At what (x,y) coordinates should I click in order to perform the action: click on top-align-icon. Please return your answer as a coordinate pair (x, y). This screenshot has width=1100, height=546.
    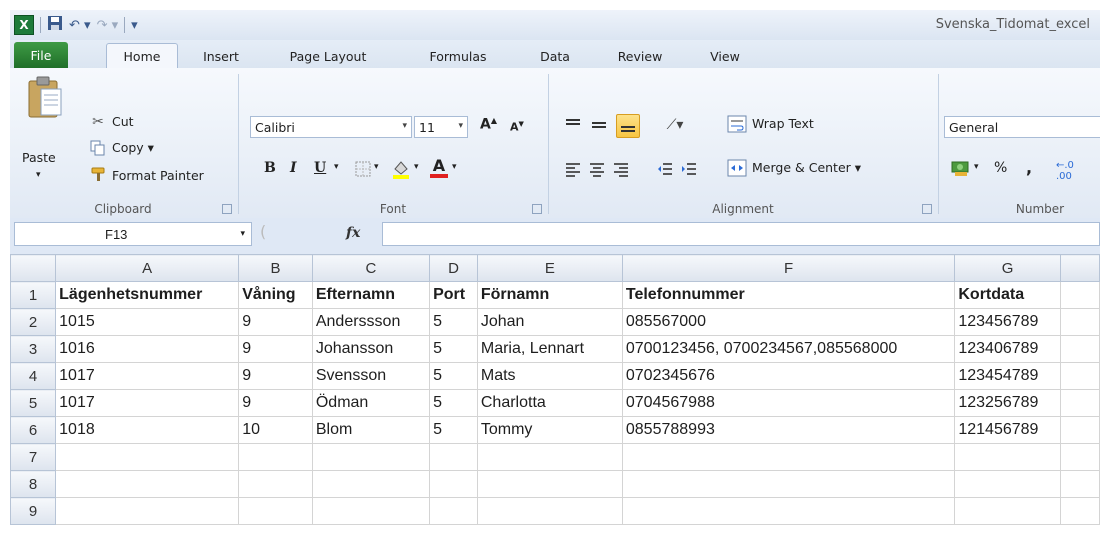
    Looking at the image, I should click on (573, 125).